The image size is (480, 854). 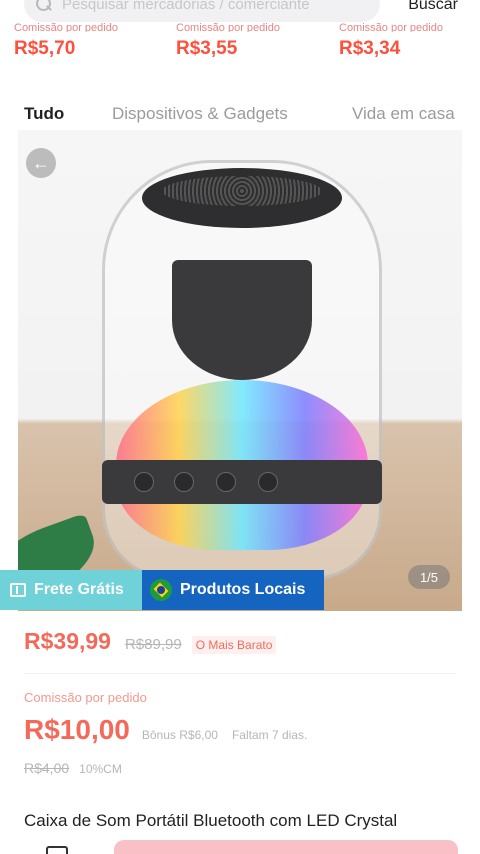 I want to click on price-row: R$39,99 R$89,99 O Mais Barato, so click(x=150, y=641).